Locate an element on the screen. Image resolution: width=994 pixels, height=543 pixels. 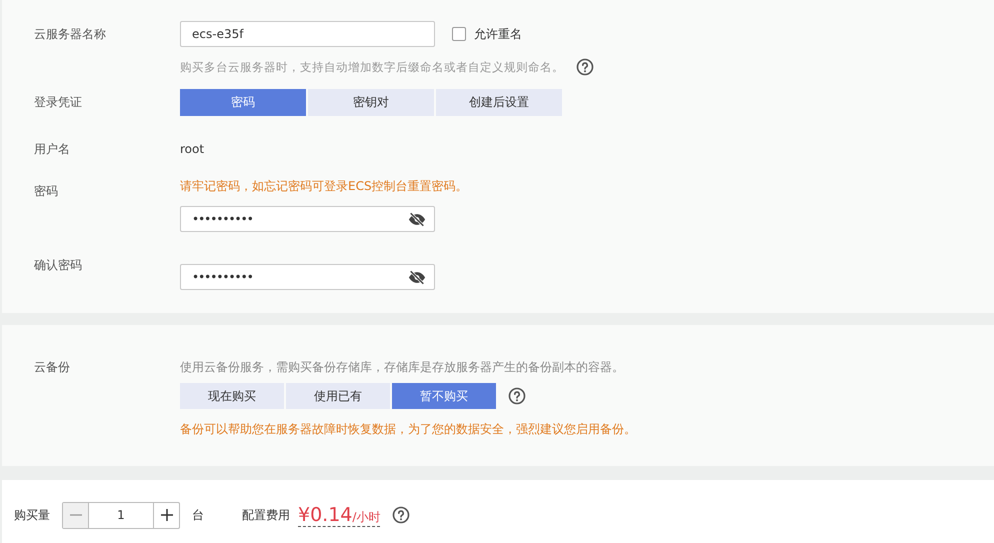
unit-label: 台 is located at coordinates (198, 515).